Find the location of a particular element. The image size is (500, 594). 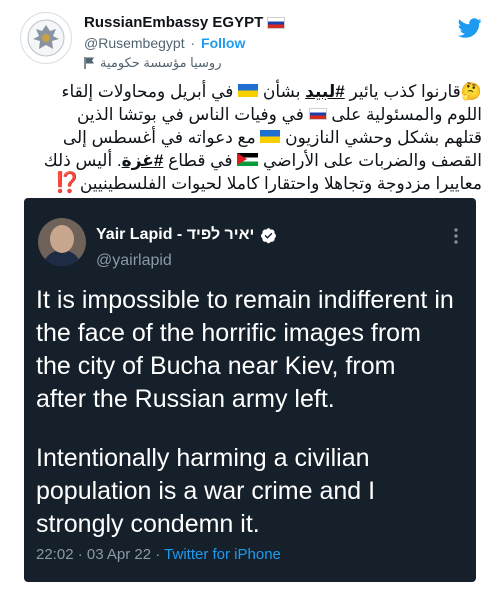

embassy-emblem-icon is located at coordinates (46, 38).